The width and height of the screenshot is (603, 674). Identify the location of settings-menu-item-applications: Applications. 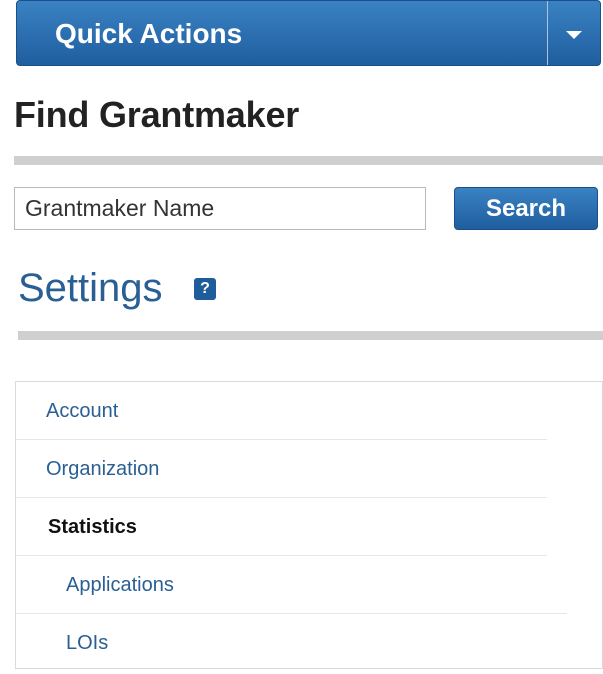
(291, 585).